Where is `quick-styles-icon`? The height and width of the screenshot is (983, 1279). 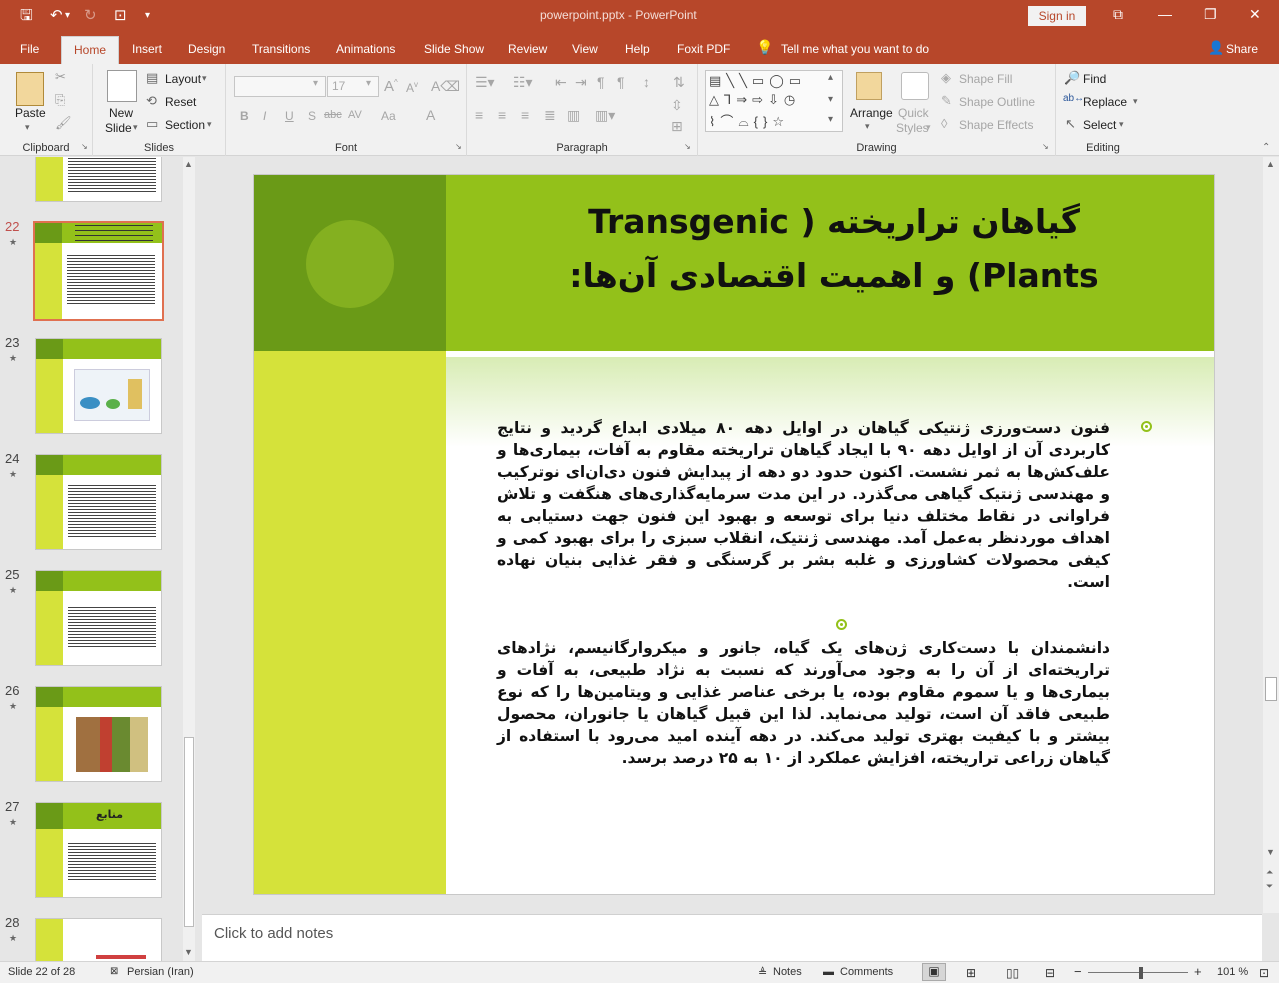 quick-styles-icon is located at coordinates (915, 86).